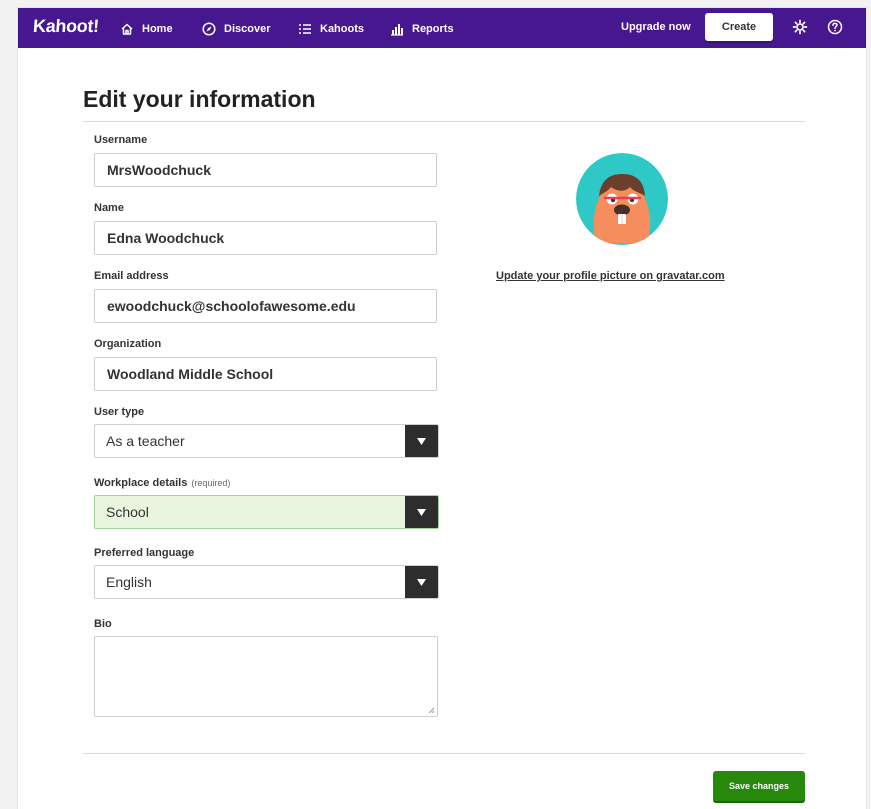 The height and width of the screenshot is (809, 871). I want to click on user-type-select: As a teacher, so click(266, 441).